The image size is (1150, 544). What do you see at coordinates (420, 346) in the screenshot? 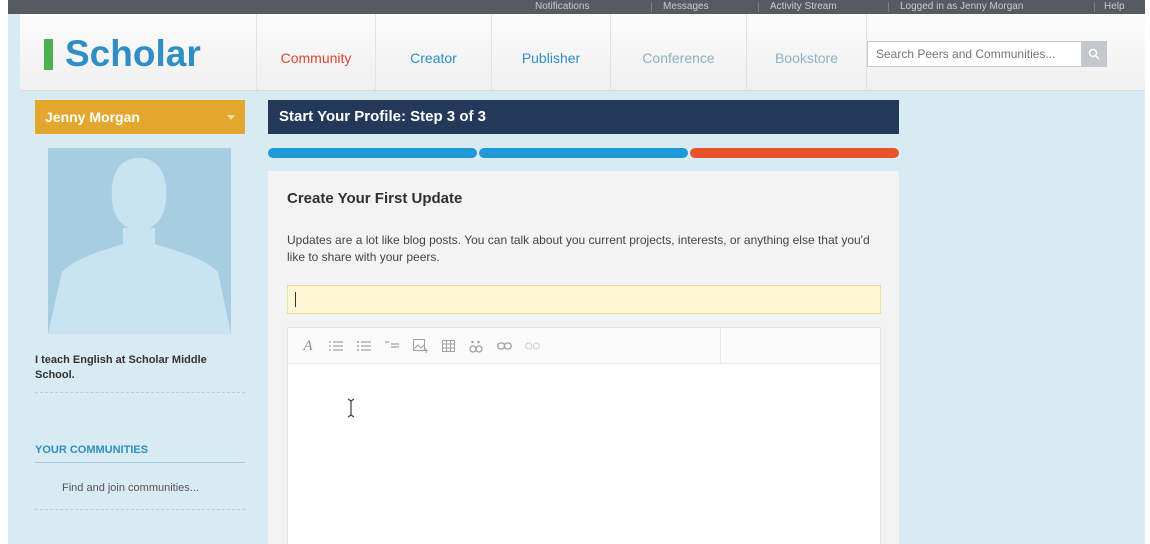
I see `insert-image-icon` at bounding box center [420, 346].